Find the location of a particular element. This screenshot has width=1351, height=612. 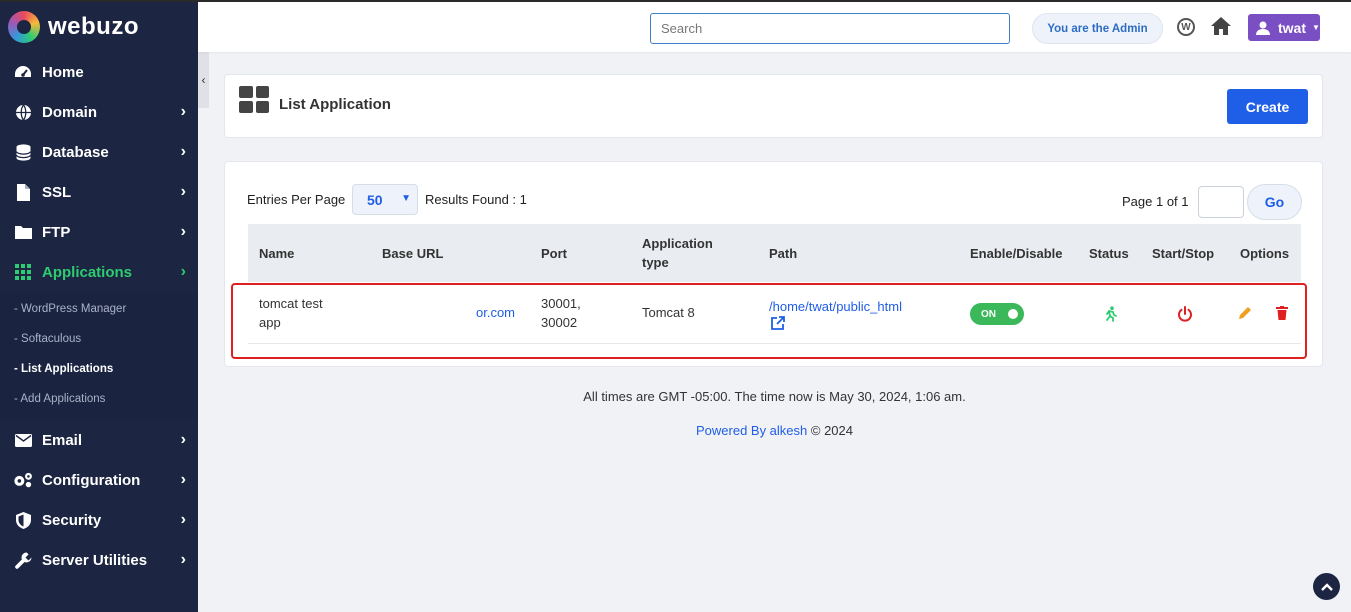

cell-path-link: /home/twat/public_html is located at coordinates (835, 306).